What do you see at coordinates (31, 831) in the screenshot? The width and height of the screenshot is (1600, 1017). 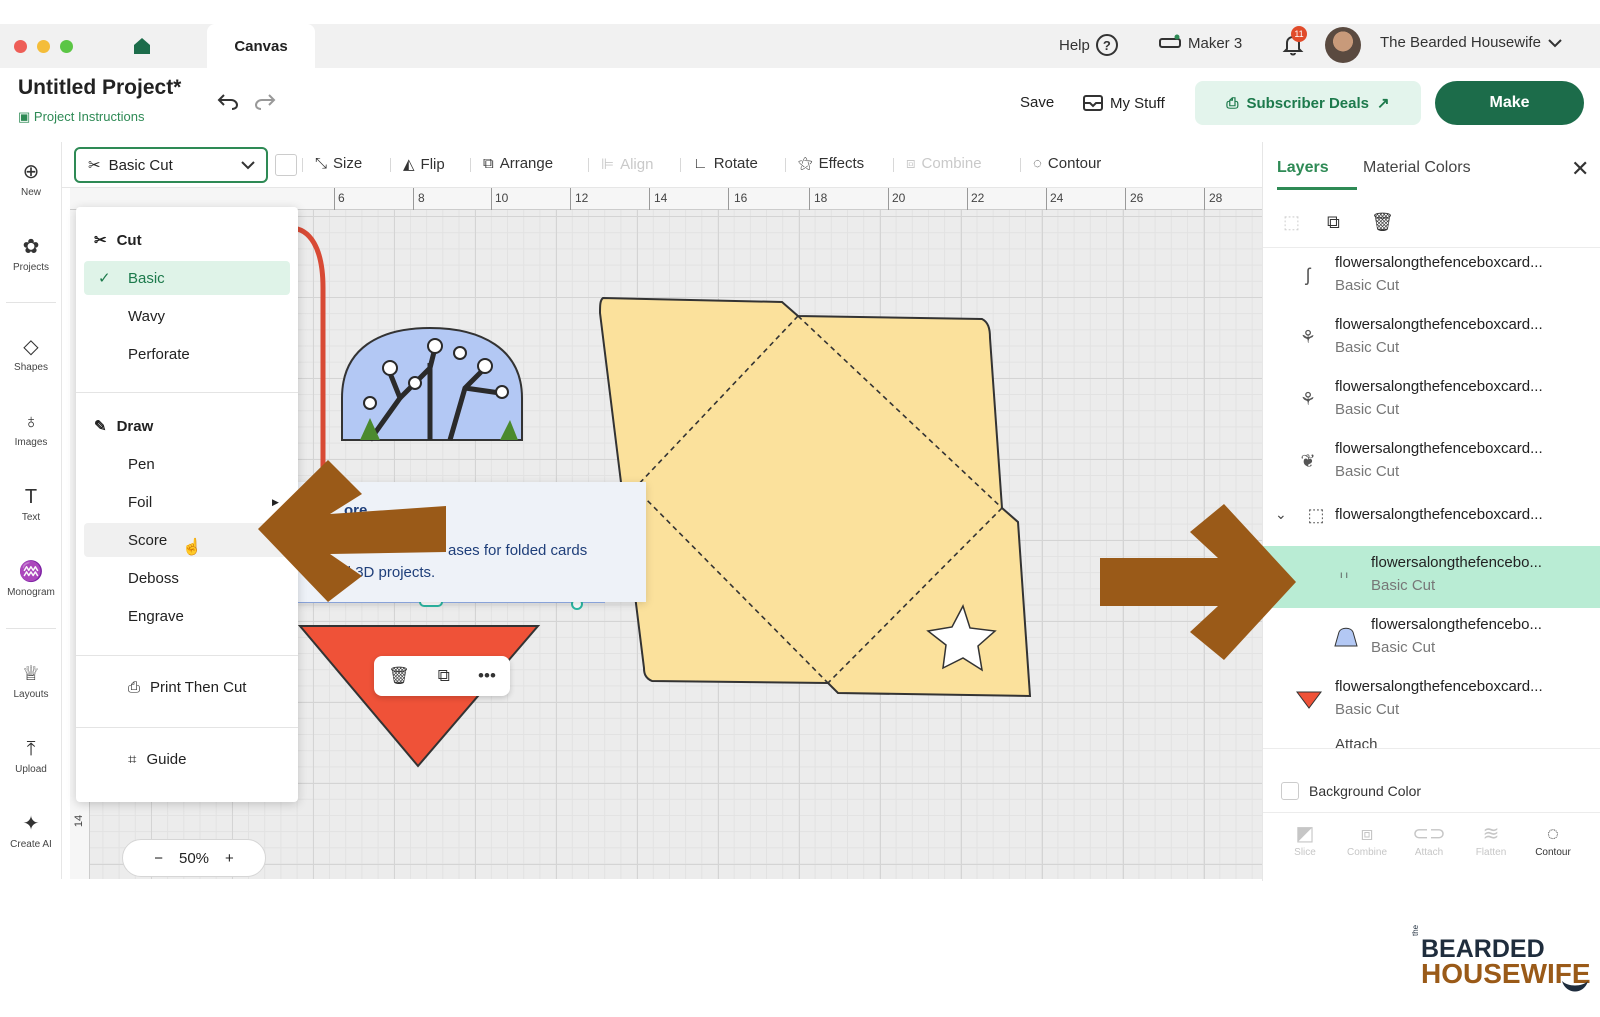 I see `nav-create-ai: ✦ Create AI` at bounding box center [31, 831].